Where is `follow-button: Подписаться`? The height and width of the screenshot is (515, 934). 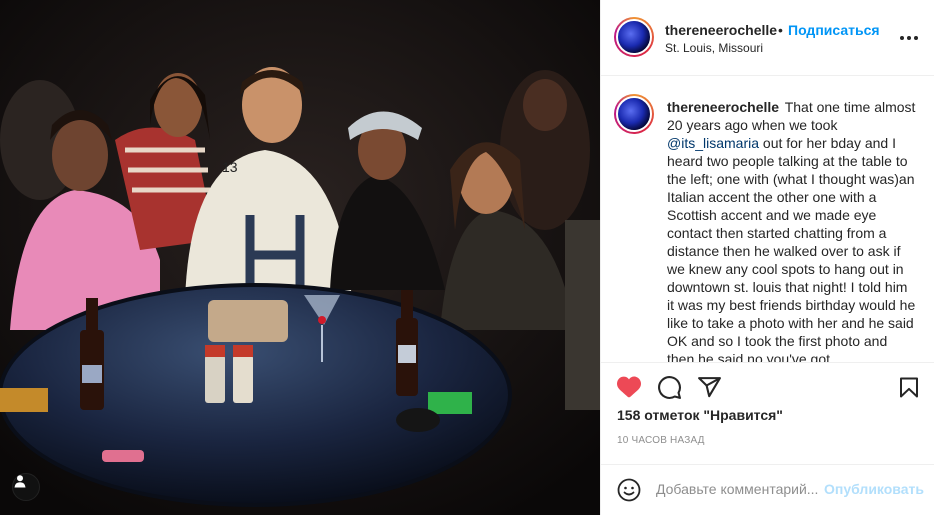
follow-button: Подписаться is located at coordinates (834, 30).